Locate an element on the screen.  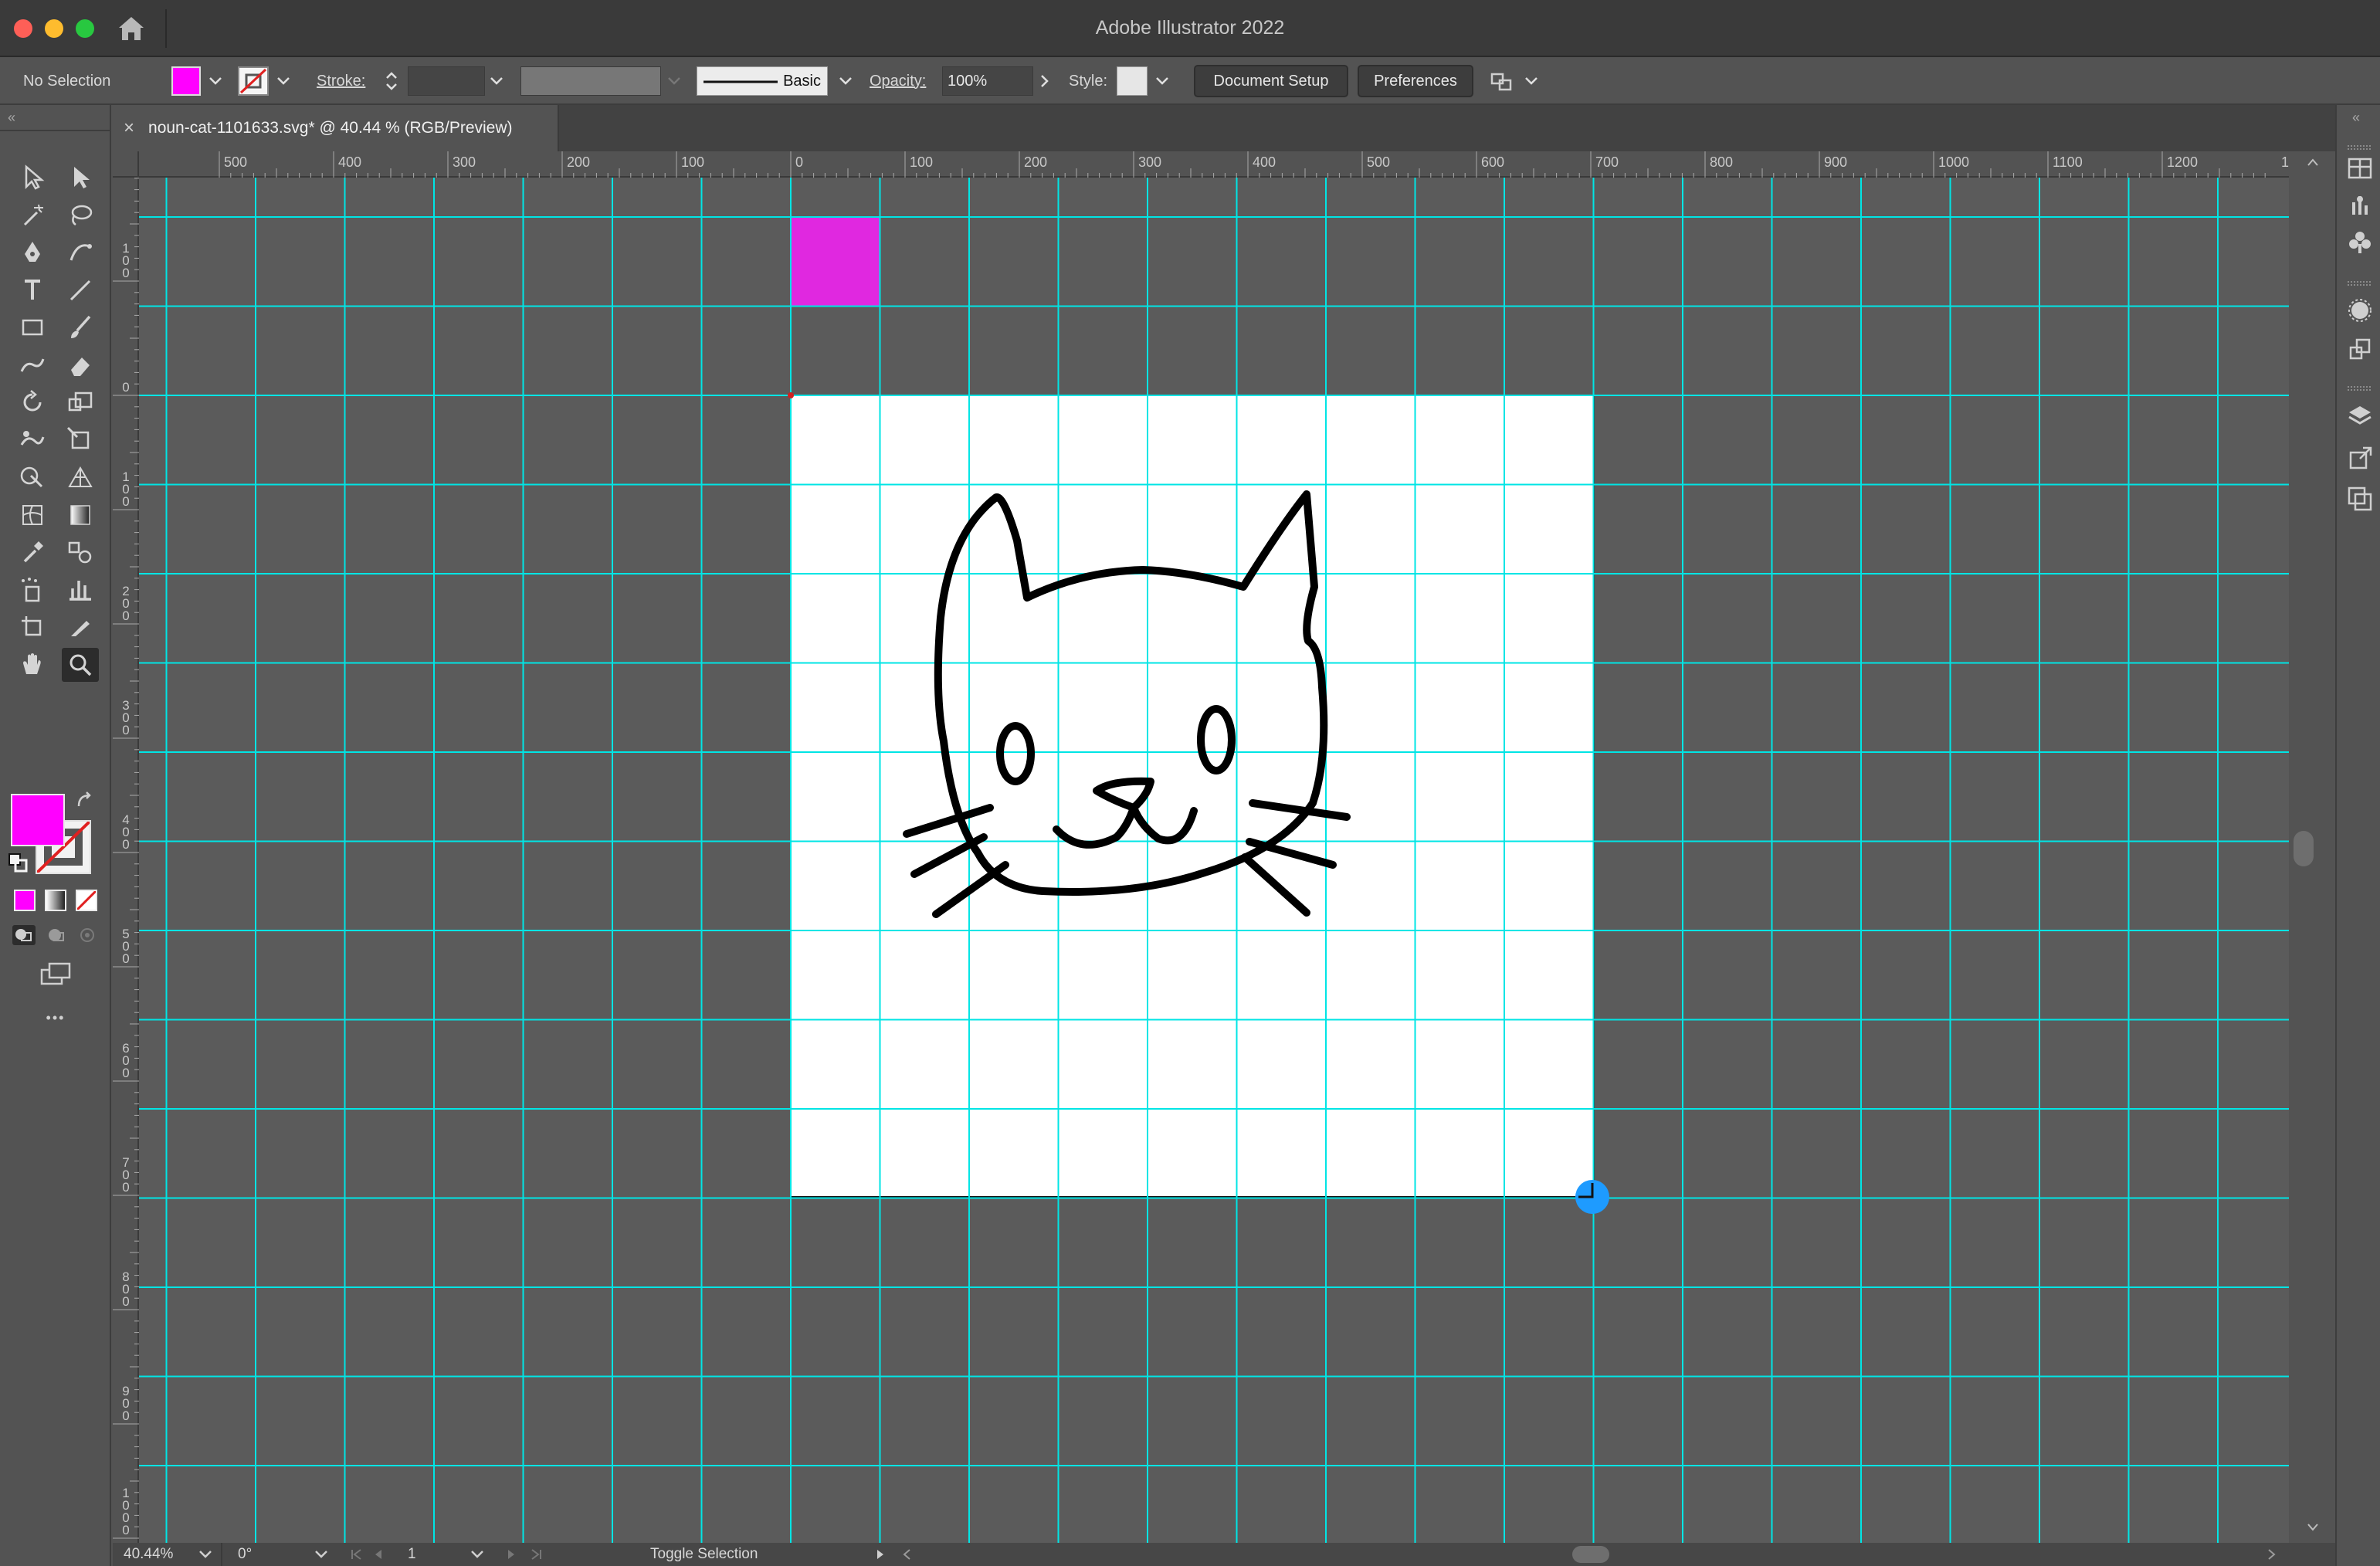
zoom-level: 40.44% is located at coordinates (148, 1554).